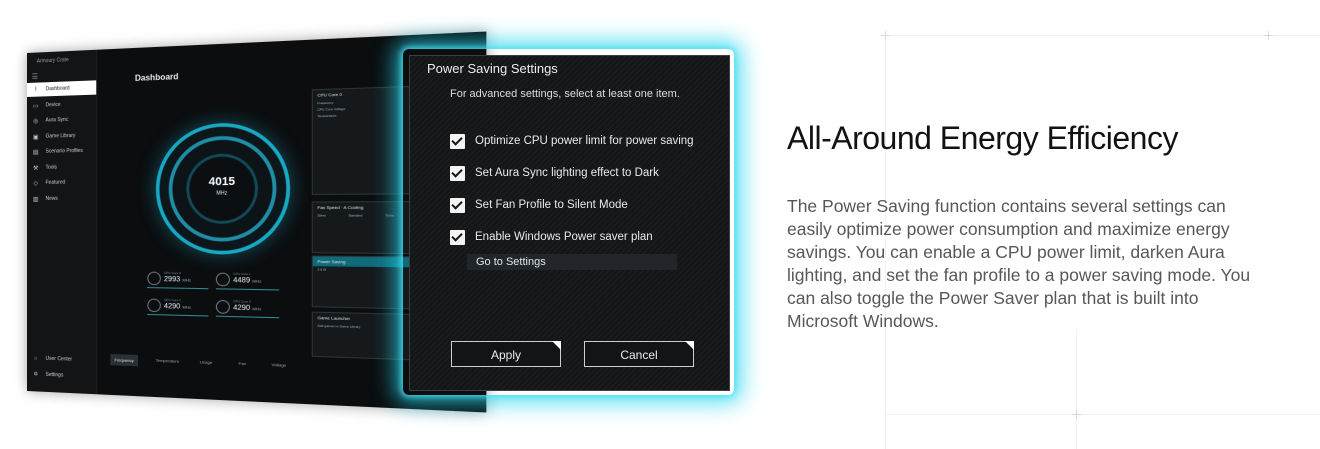 This screenshot has height=449, width=1320. Describe the element at coordinates (492, 68) in the screenshot. I see `dialog-title: Power Saving Settings` at that location.